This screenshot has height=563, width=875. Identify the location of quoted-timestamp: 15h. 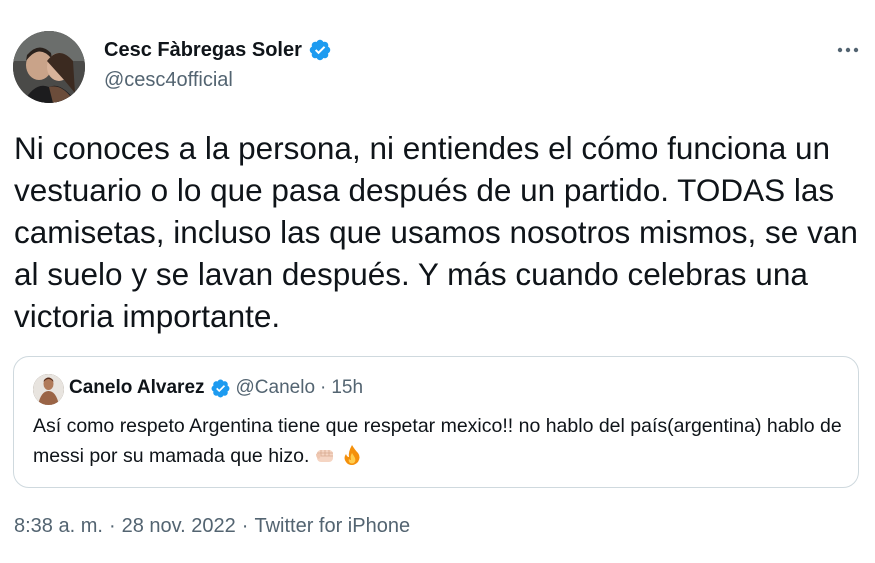
(347, 387).